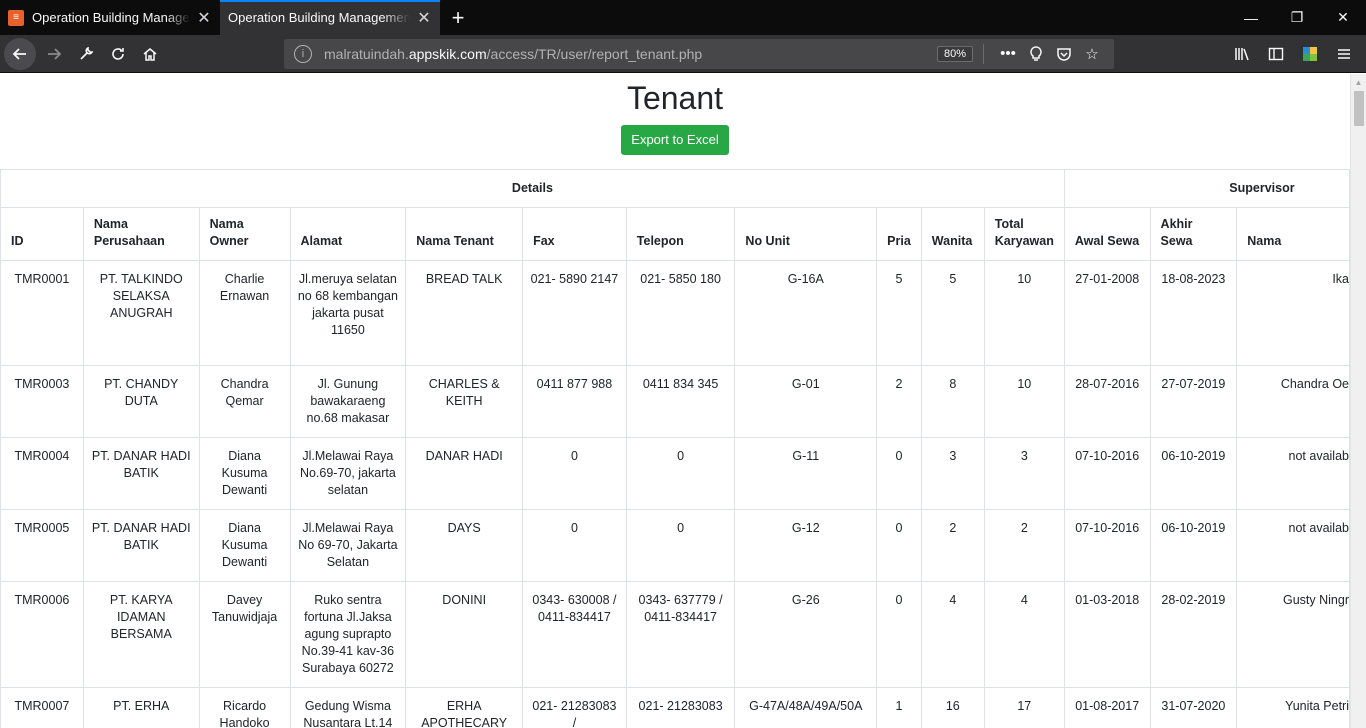 The height and width of the screenshot is (728, 1366). I want to click on table-cell: Gedung Wisma Nusantara Lt.14, so click(348, 707).